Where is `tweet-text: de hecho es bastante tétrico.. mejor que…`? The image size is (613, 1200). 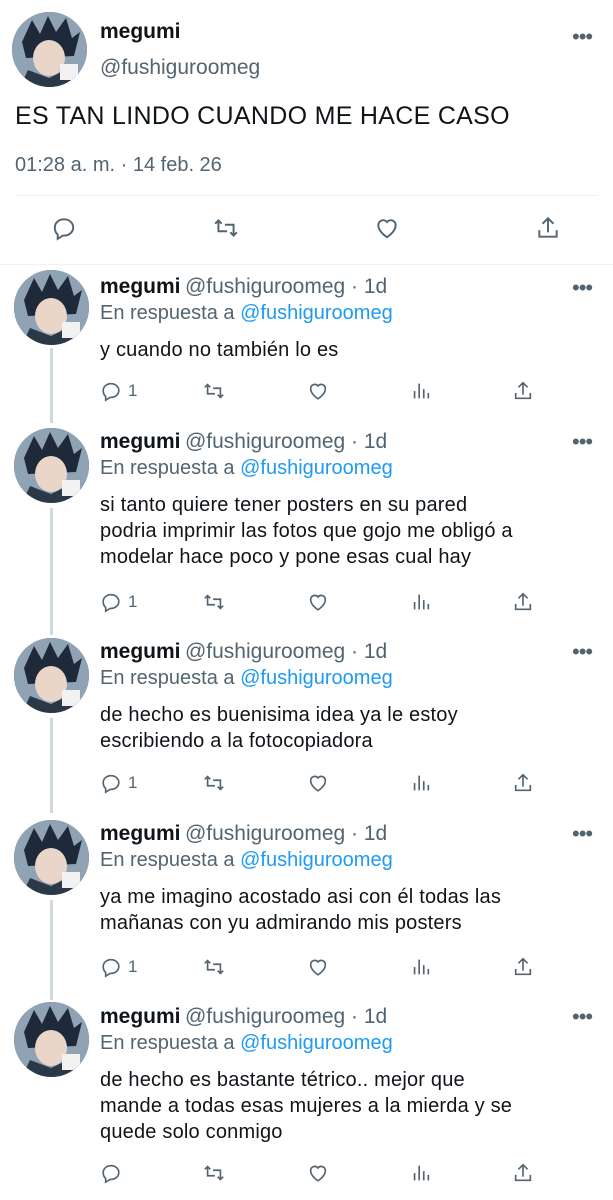 tweet-text: de hecho es bastante tétrico.. mejor que… is located at coordinates (306, 1106).